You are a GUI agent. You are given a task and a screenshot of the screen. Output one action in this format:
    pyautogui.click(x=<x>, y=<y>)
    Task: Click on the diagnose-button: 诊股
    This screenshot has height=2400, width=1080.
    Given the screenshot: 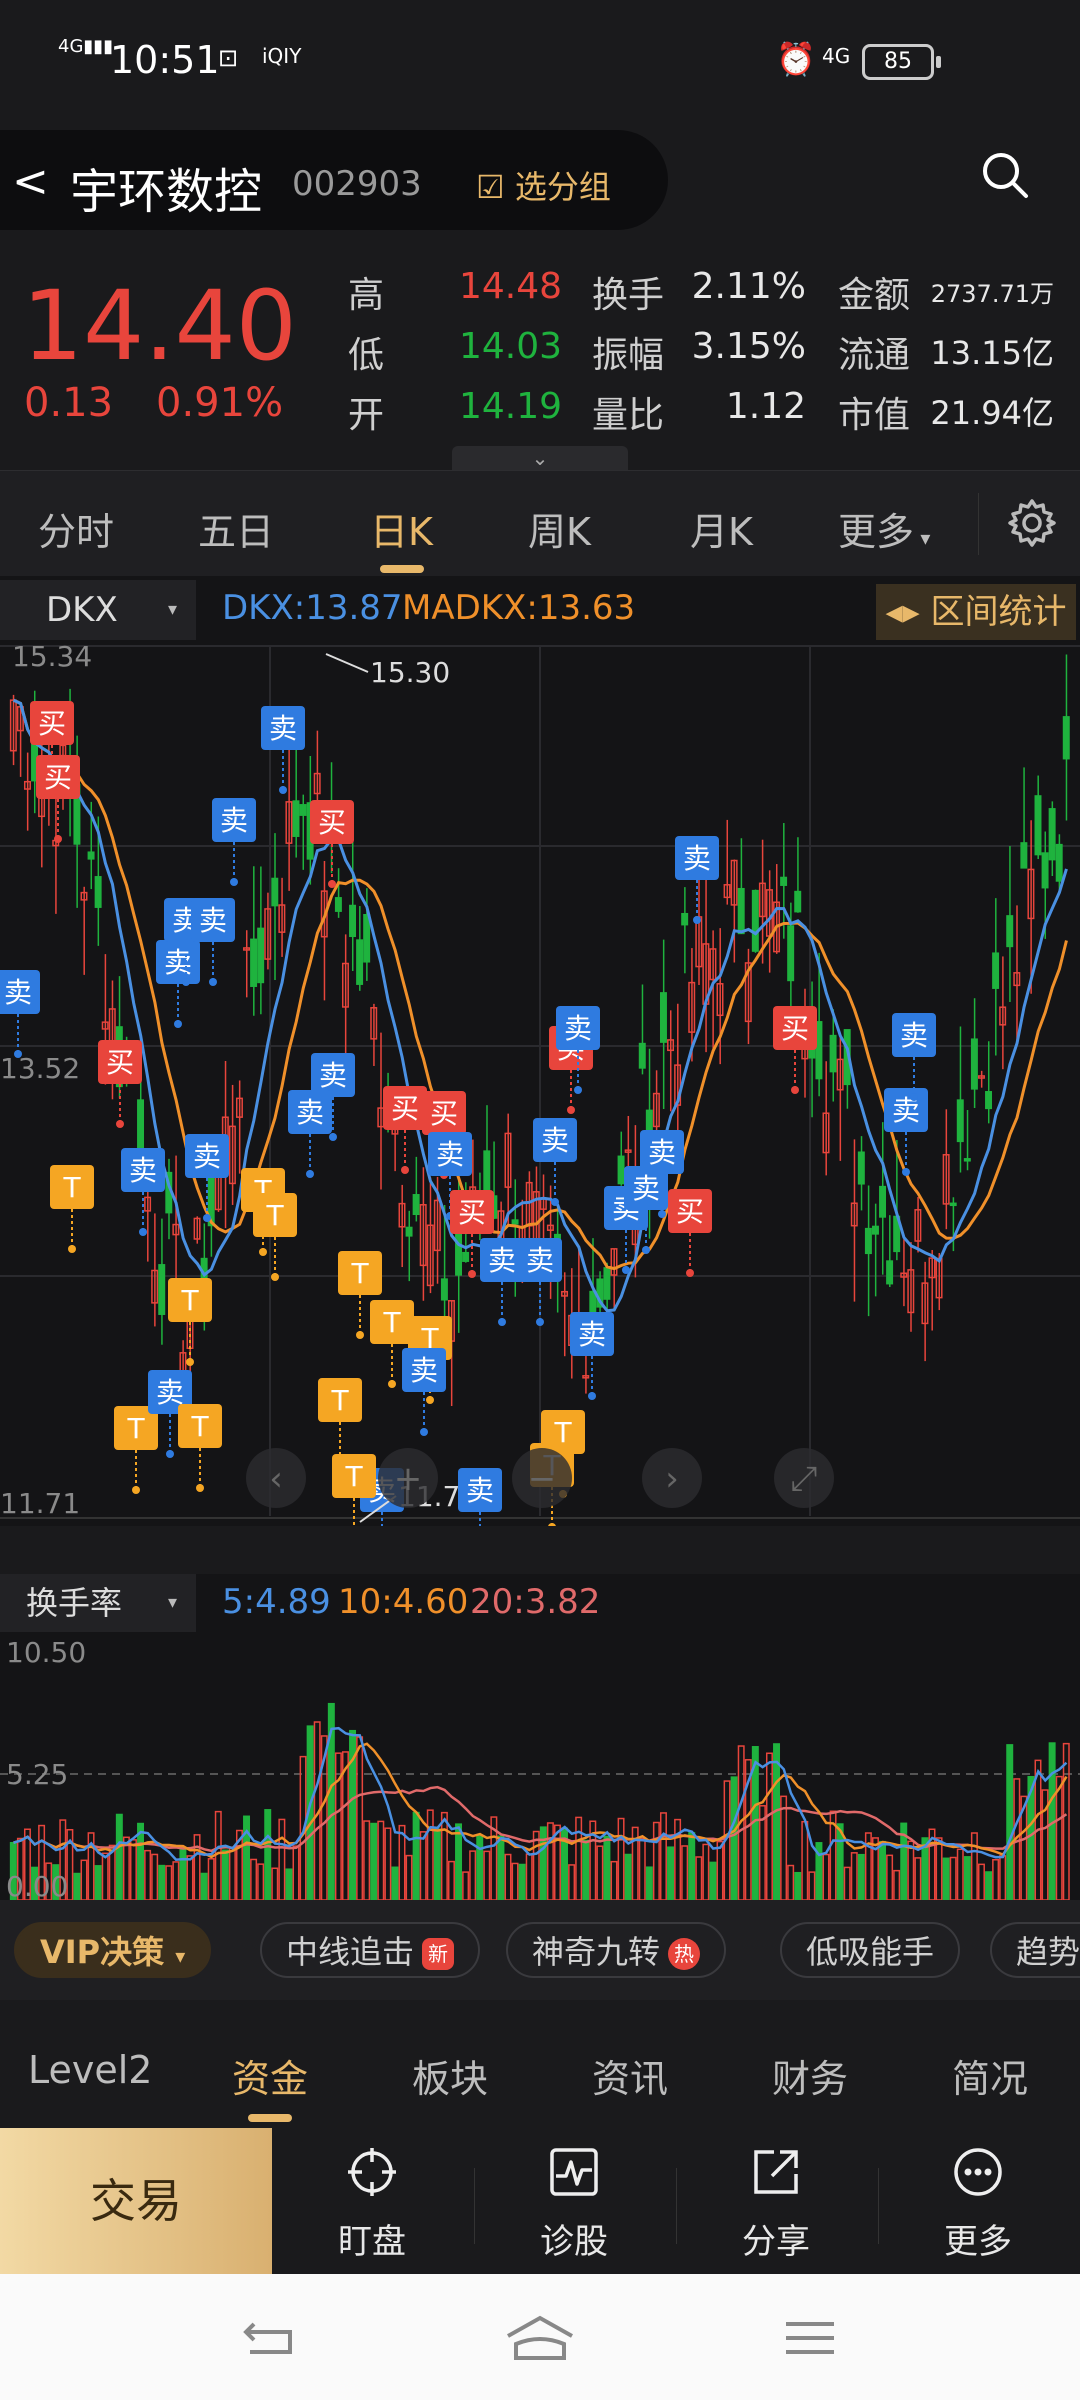 What is the action you would take?
    pyautogui.click(x=574, y=2201)
    